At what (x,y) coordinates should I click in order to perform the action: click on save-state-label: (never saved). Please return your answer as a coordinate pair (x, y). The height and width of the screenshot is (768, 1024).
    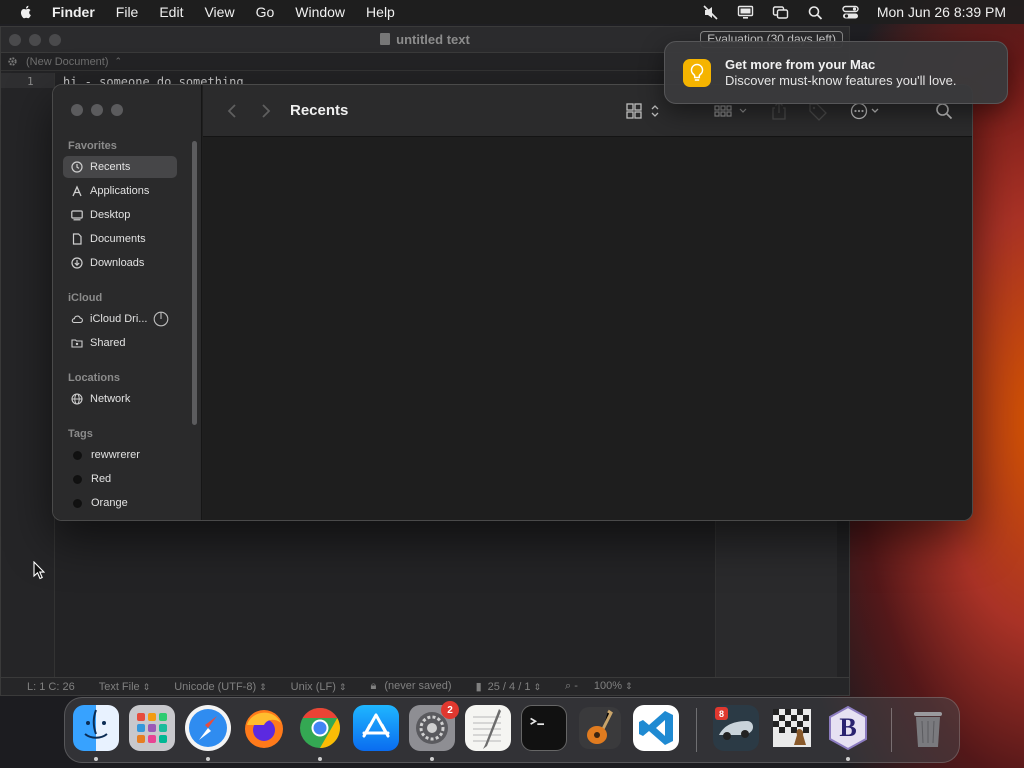
    Looking at the image, I should click on (418, 686).